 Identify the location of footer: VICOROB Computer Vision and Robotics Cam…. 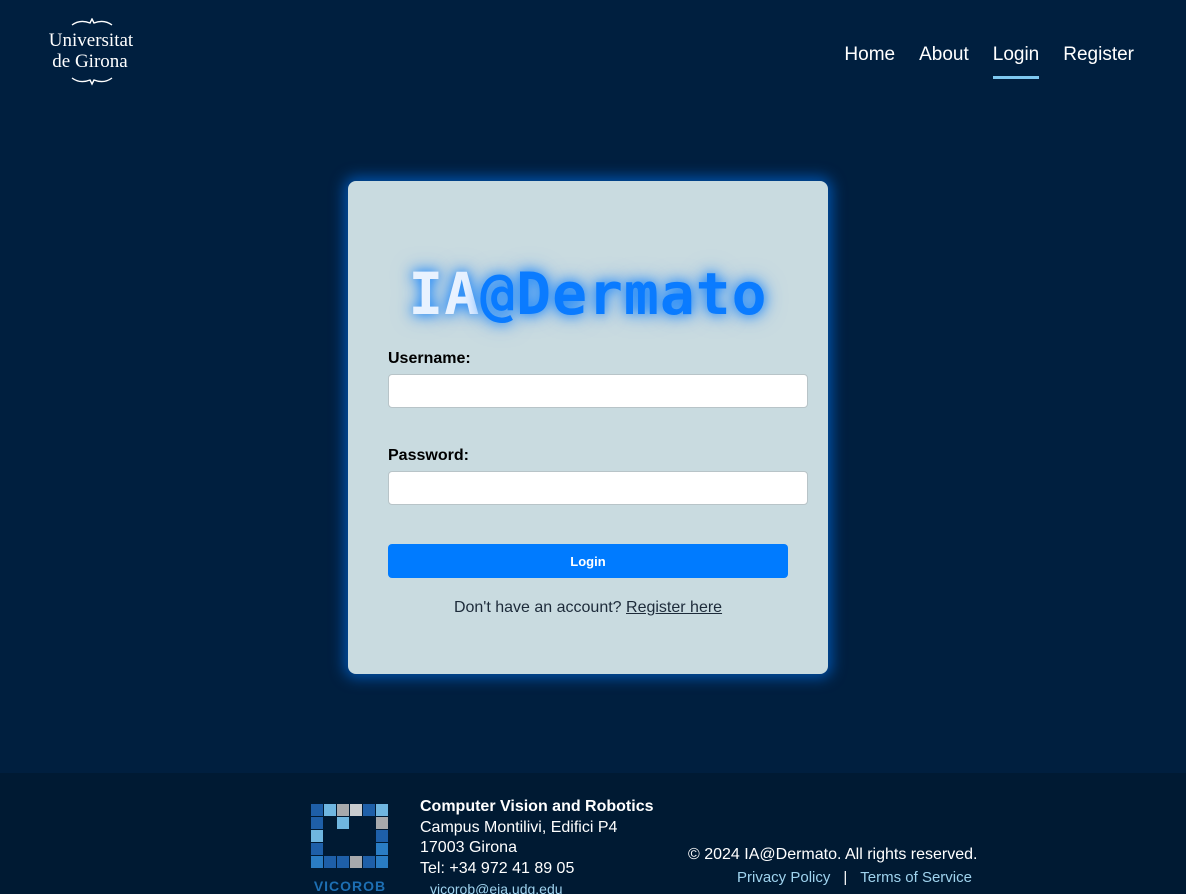
(593, 833).